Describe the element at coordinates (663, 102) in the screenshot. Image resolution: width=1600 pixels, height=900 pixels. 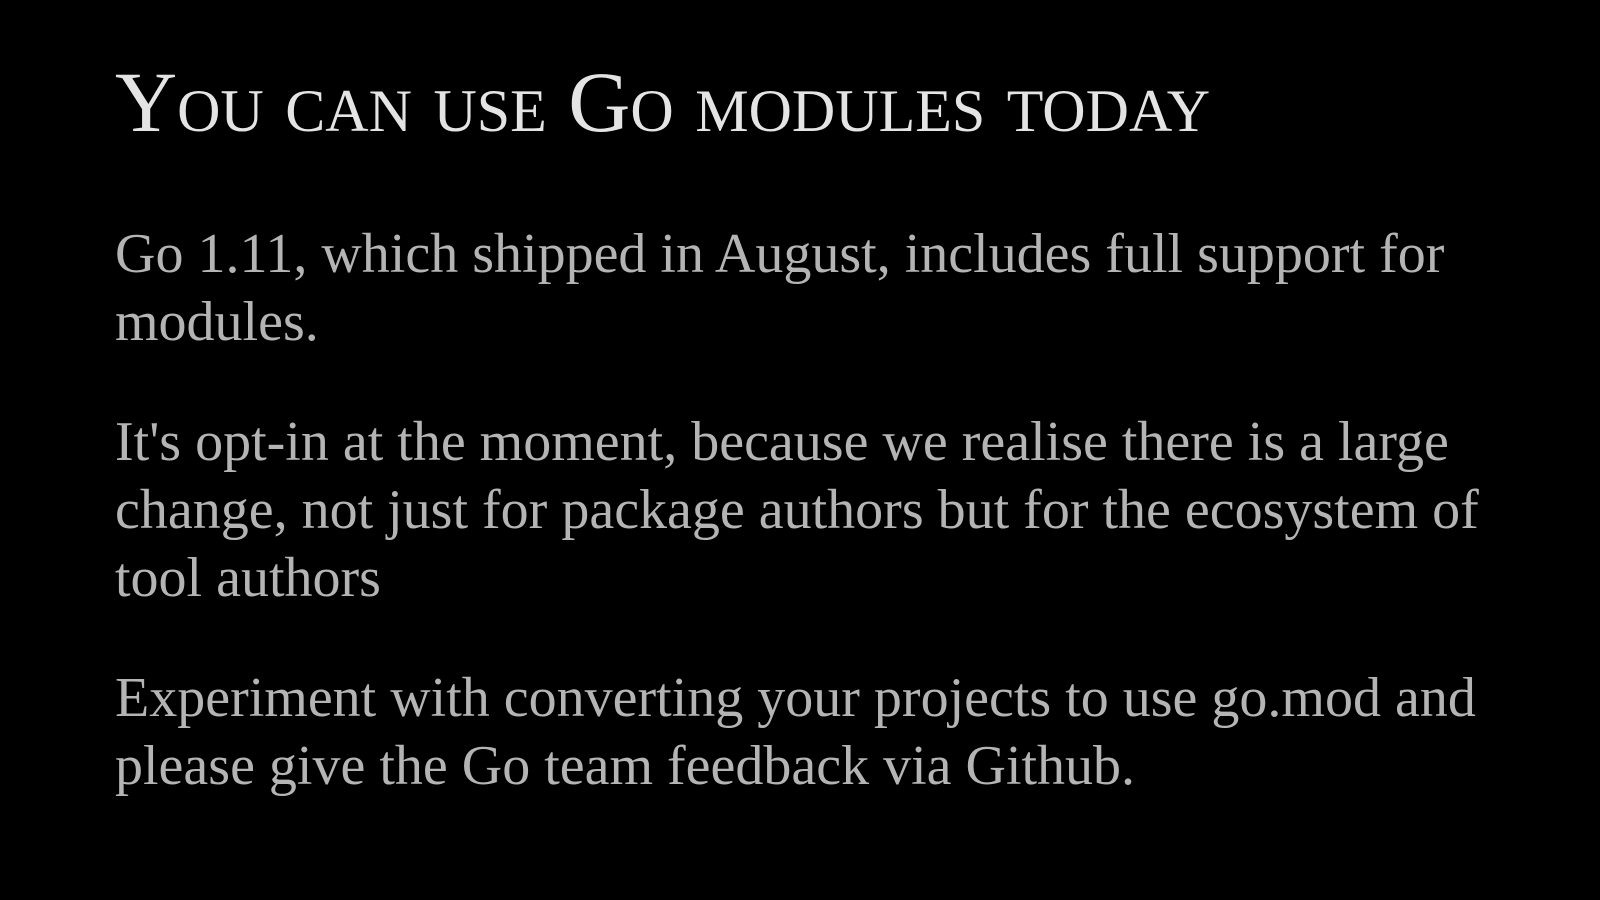
I see `slide-title: You can use Go modules today` at that location.